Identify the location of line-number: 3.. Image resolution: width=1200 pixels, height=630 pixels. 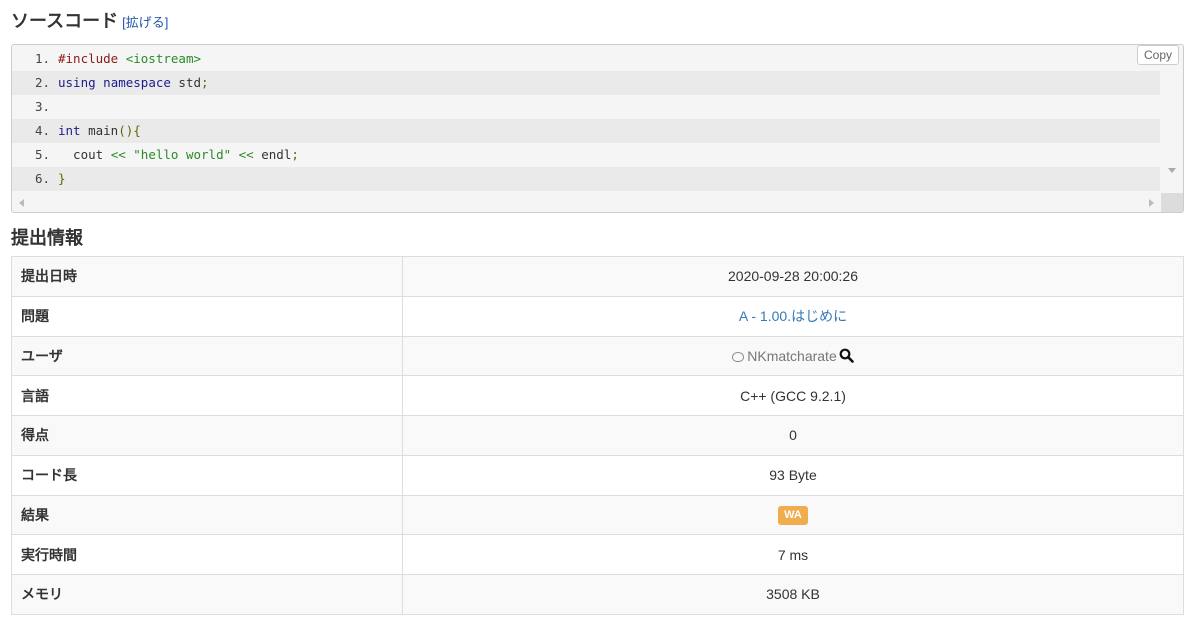
(42, 106).